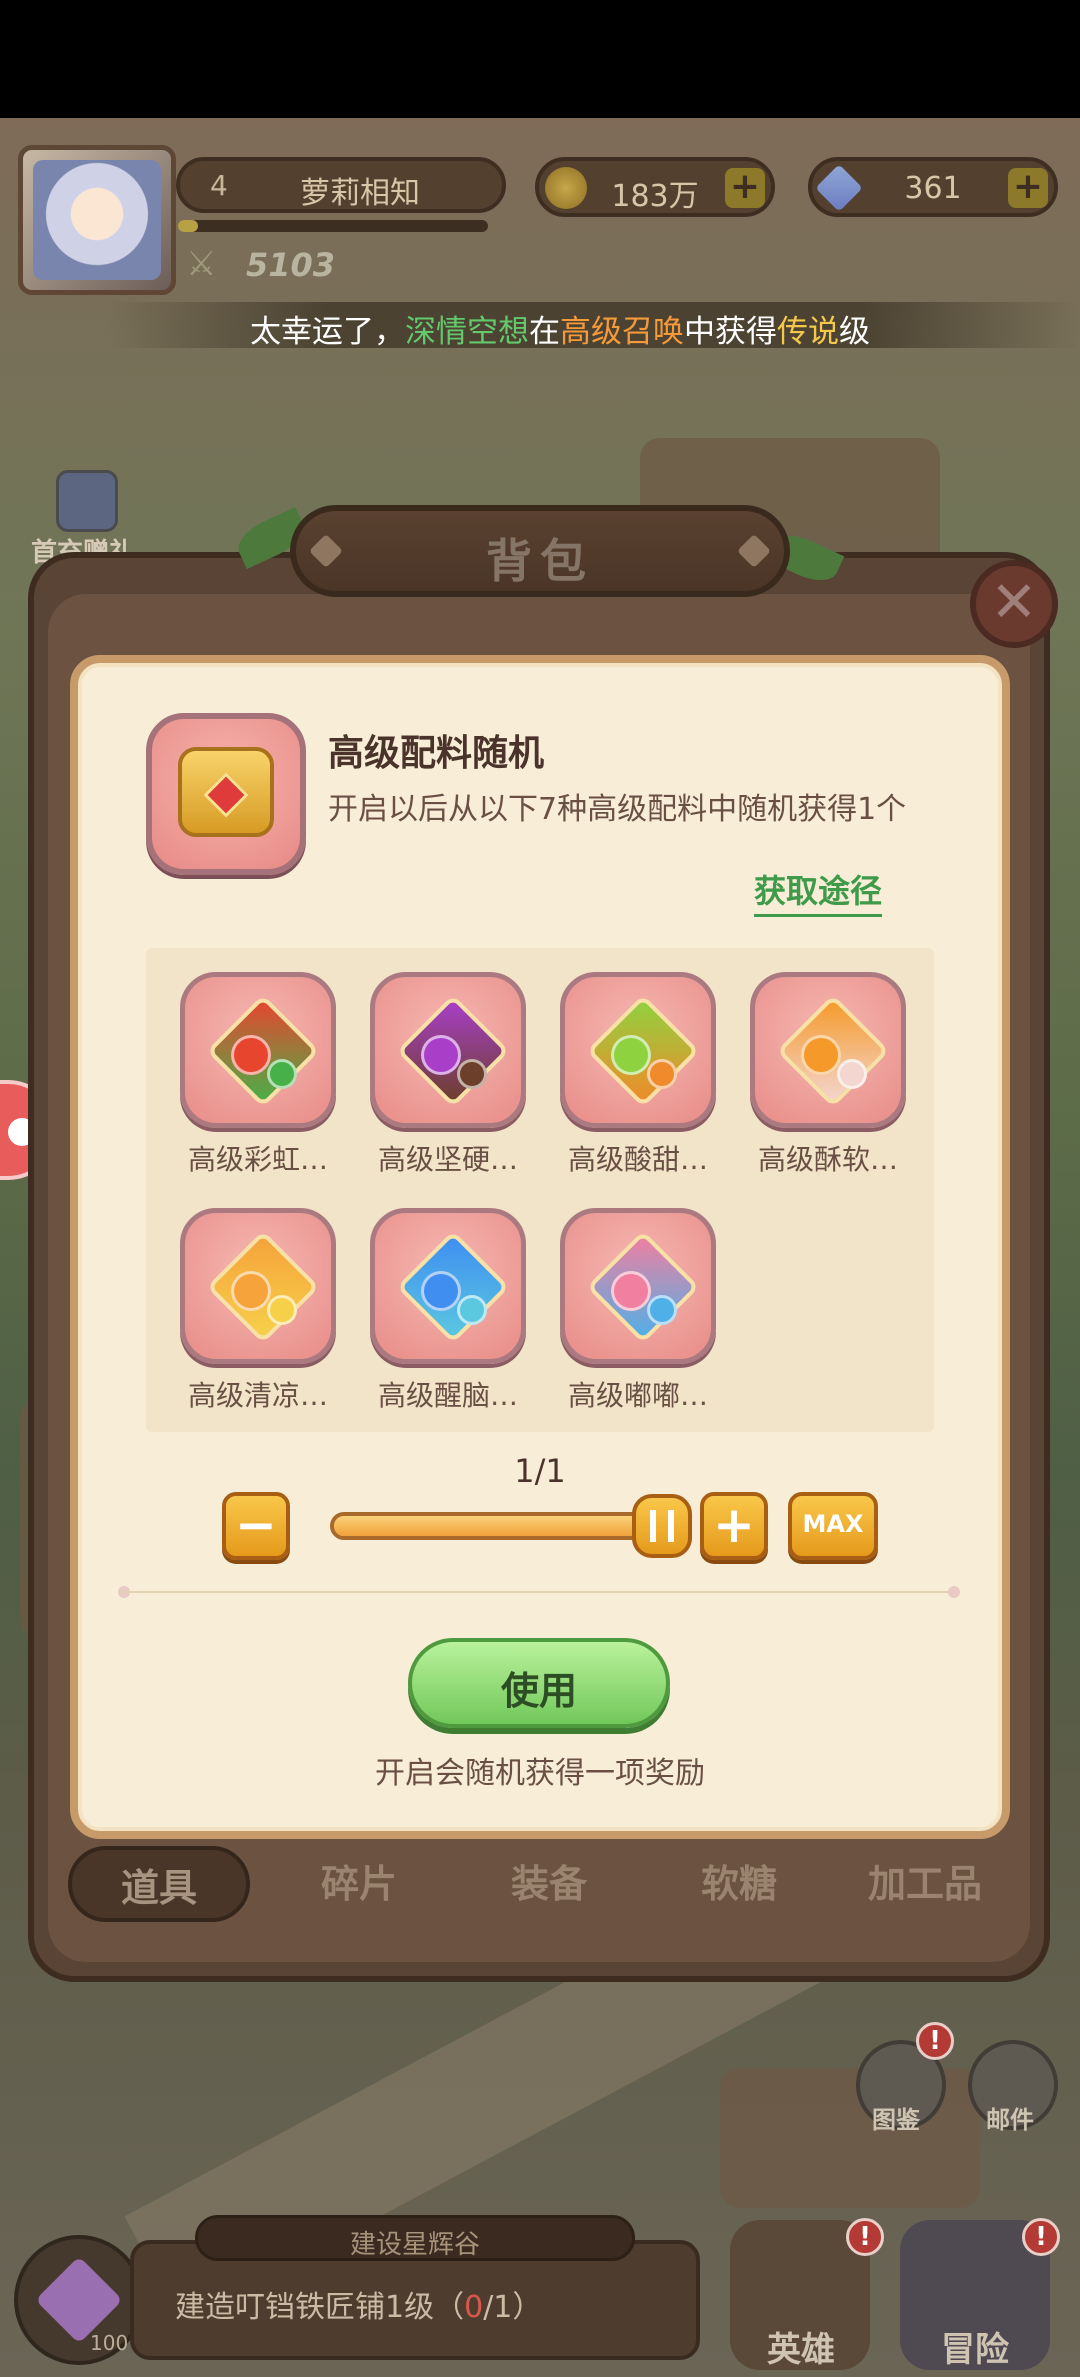 The width and height of the screenshot is (1080, 2377). Describe the element at coordinates (87, 501) in the screenshot. I see `gift-icon` at that location.